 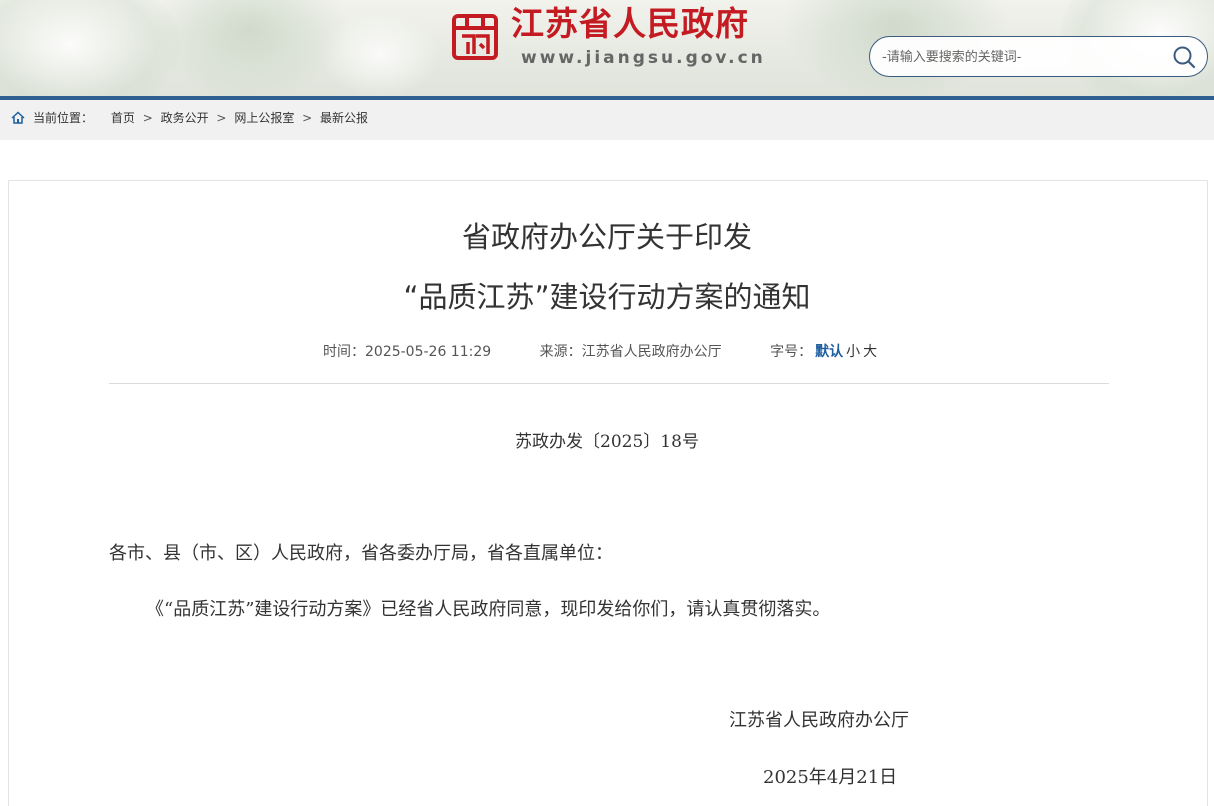 I want to click on breadcrumb: 当前位置： 首页 > 政务公开 > 网上公报室 > 最新公报, so click(x=607, y=120).